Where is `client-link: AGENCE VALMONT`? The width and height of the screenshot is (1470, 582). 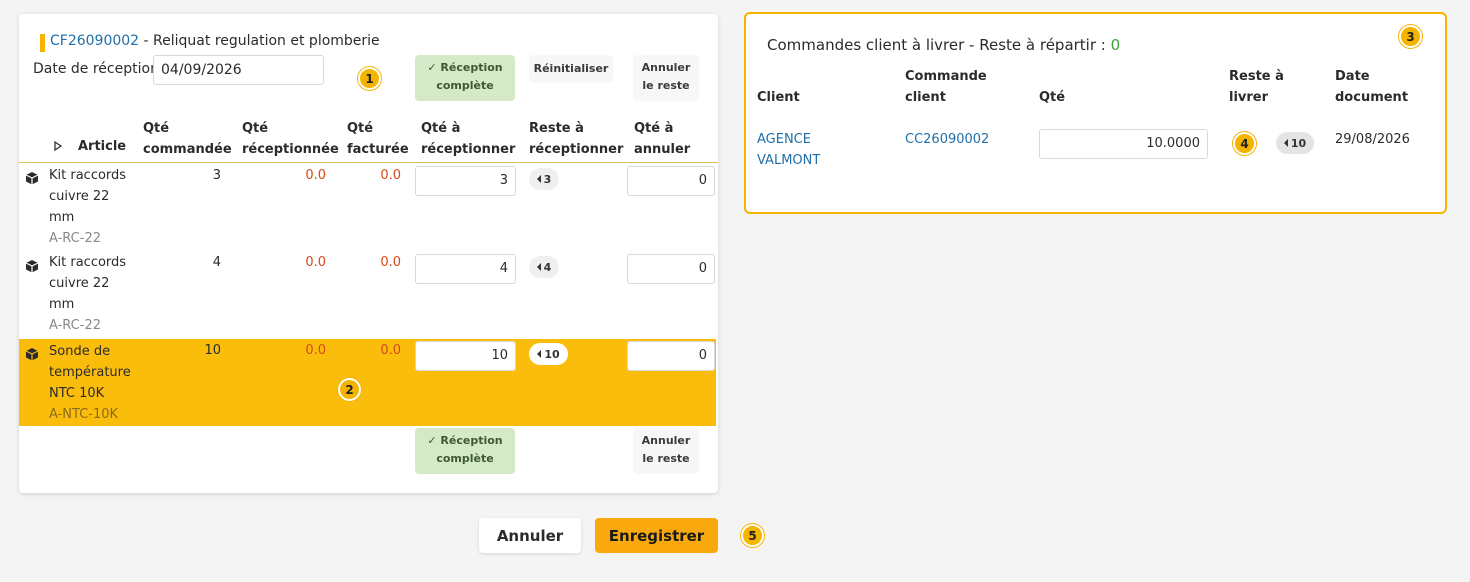 client-link: AGENCE VALMONT is located at coordinates (788, 150).